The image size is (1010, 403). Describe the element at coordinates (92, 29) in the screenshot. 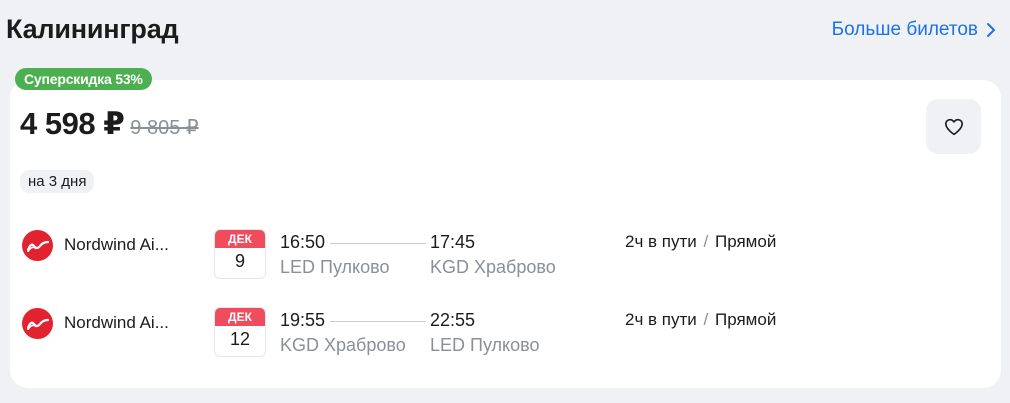

I see `destination-title: Калининград` at that location.